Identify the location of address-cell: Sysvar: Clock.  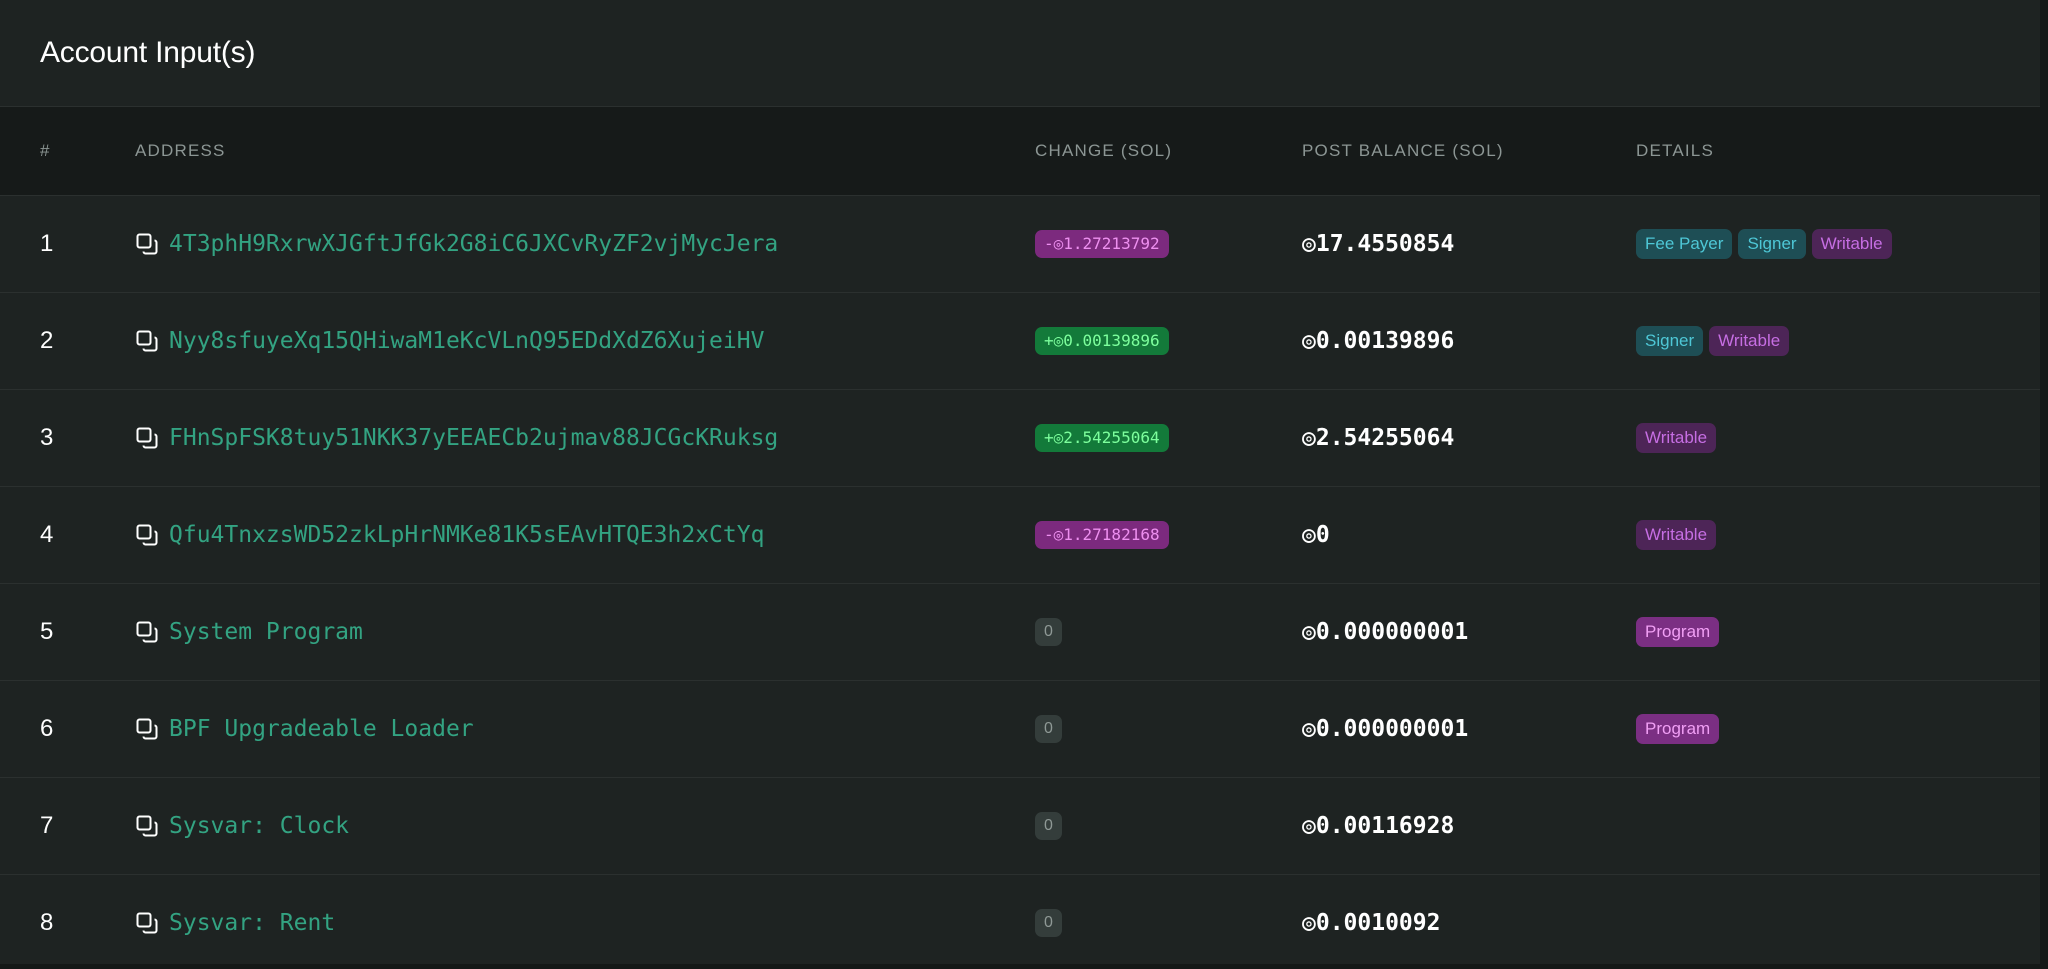
(242, 826).